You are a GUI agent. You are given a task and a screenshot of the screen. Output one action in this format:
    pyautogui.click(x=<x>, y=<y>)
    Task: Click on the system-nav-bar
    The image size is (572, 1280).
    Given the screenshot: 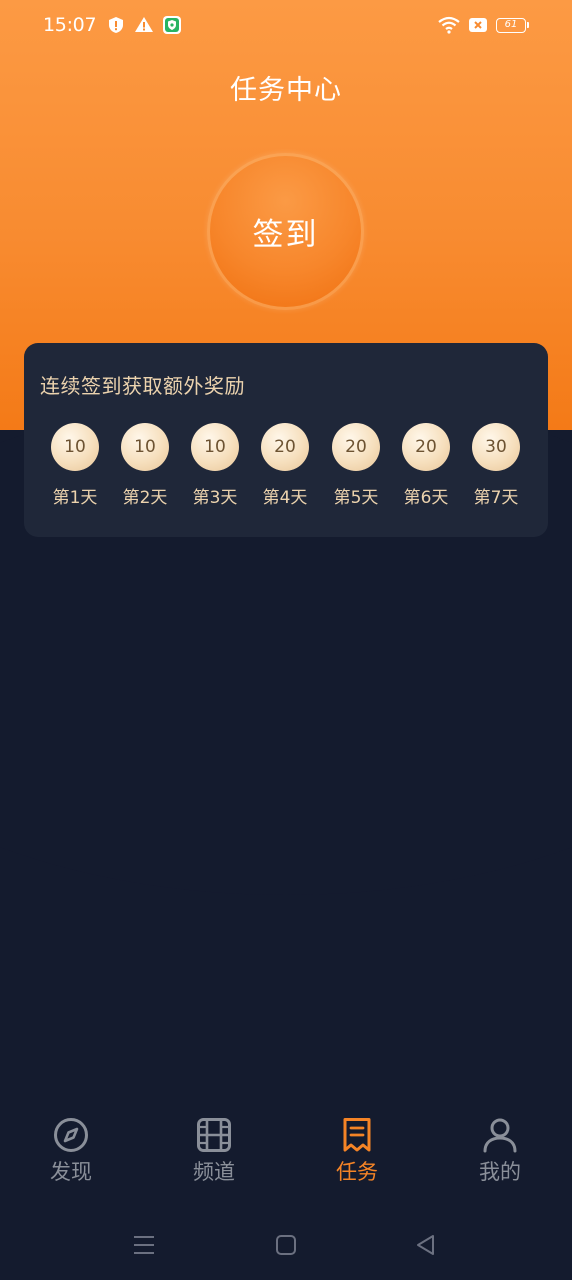 What is the action you would take?
    pyautogui.click(x=286, y=1245)
    